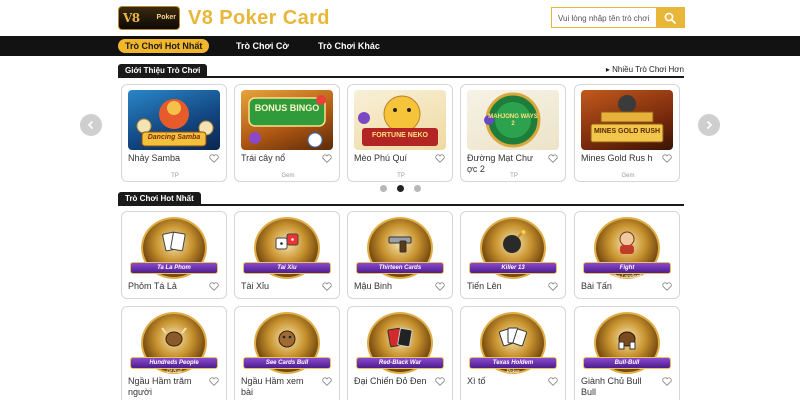 This screenshot has height=400, width=800. I want to click on badge-label: Texas Holdem, so click(513, 363).